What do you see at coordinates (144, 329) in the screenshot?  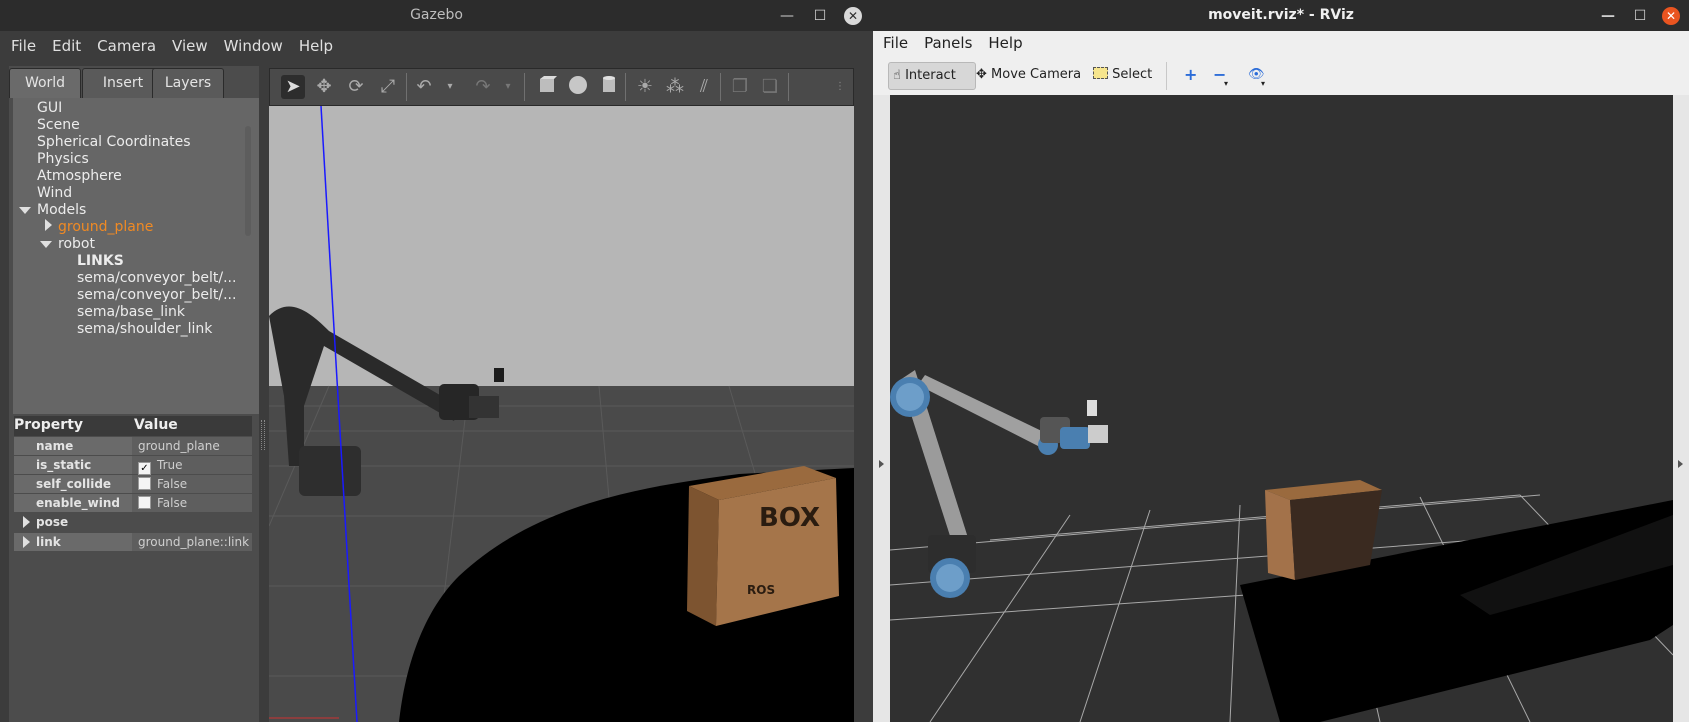 I see `tree-item-link: sema/shoulder_link` at bounding box center [144, 329].